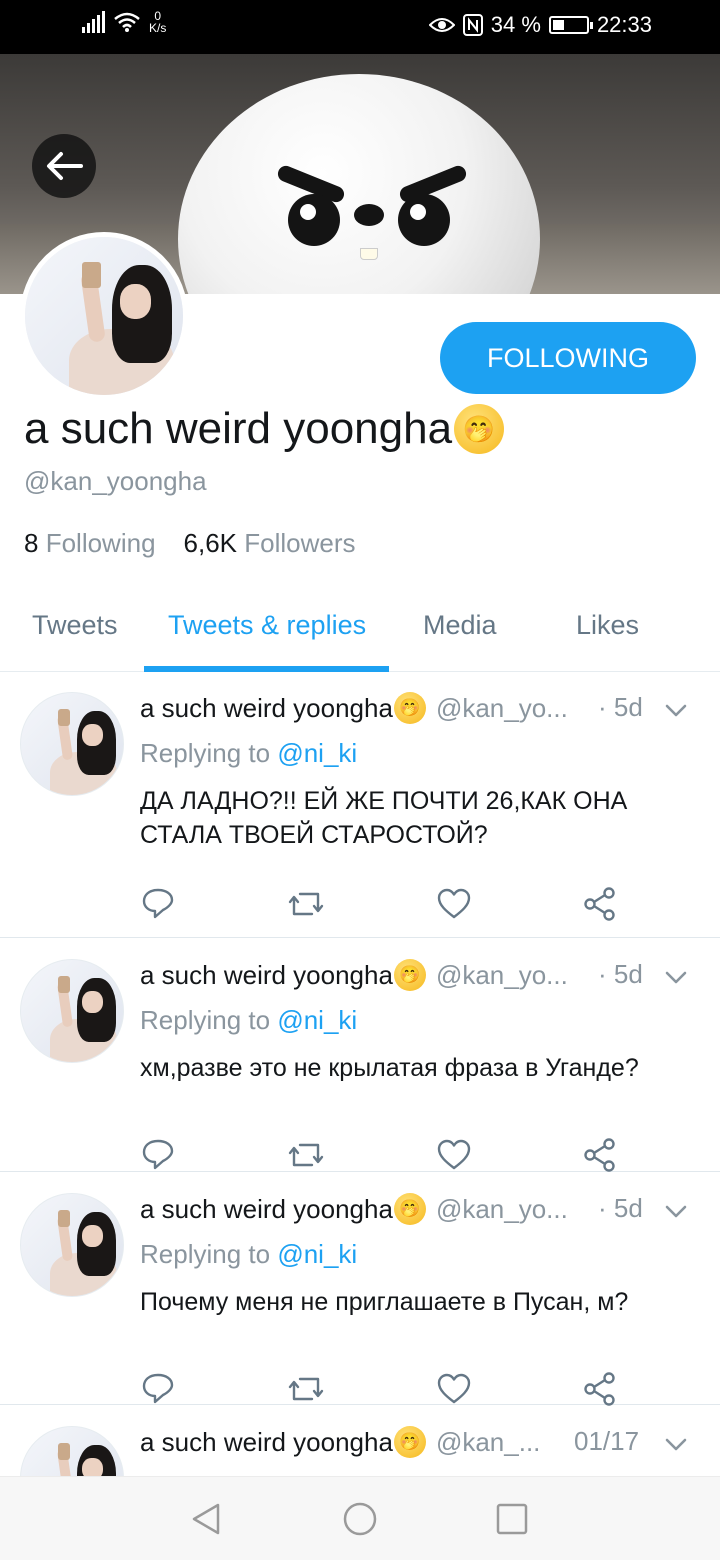  I want to click on nav-back-icon, so click(206, 1519).